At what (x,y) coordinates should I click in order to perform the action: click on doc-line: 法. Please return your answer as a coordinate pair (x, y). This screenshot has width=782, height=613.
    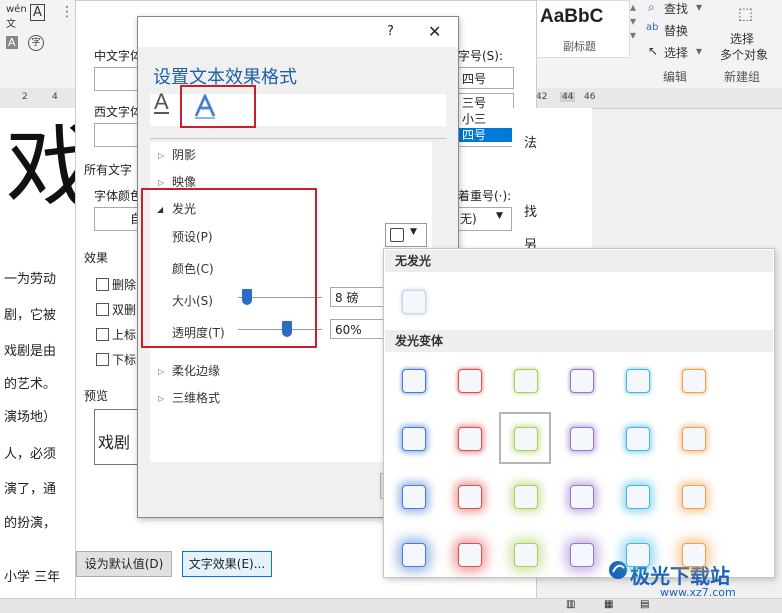
    Looking at the image, I should click on (531, 143).